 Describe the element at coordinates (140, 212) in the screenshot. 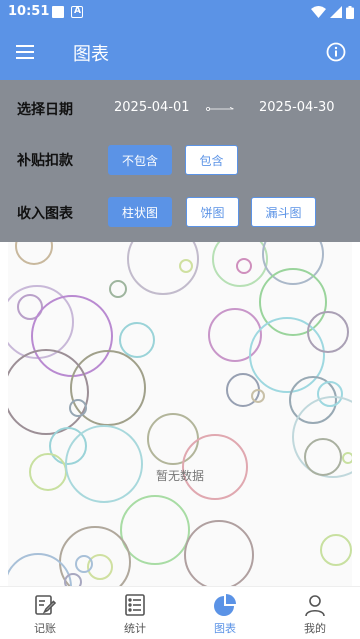

I see `bar-chart-button: 柱状图` at that location.